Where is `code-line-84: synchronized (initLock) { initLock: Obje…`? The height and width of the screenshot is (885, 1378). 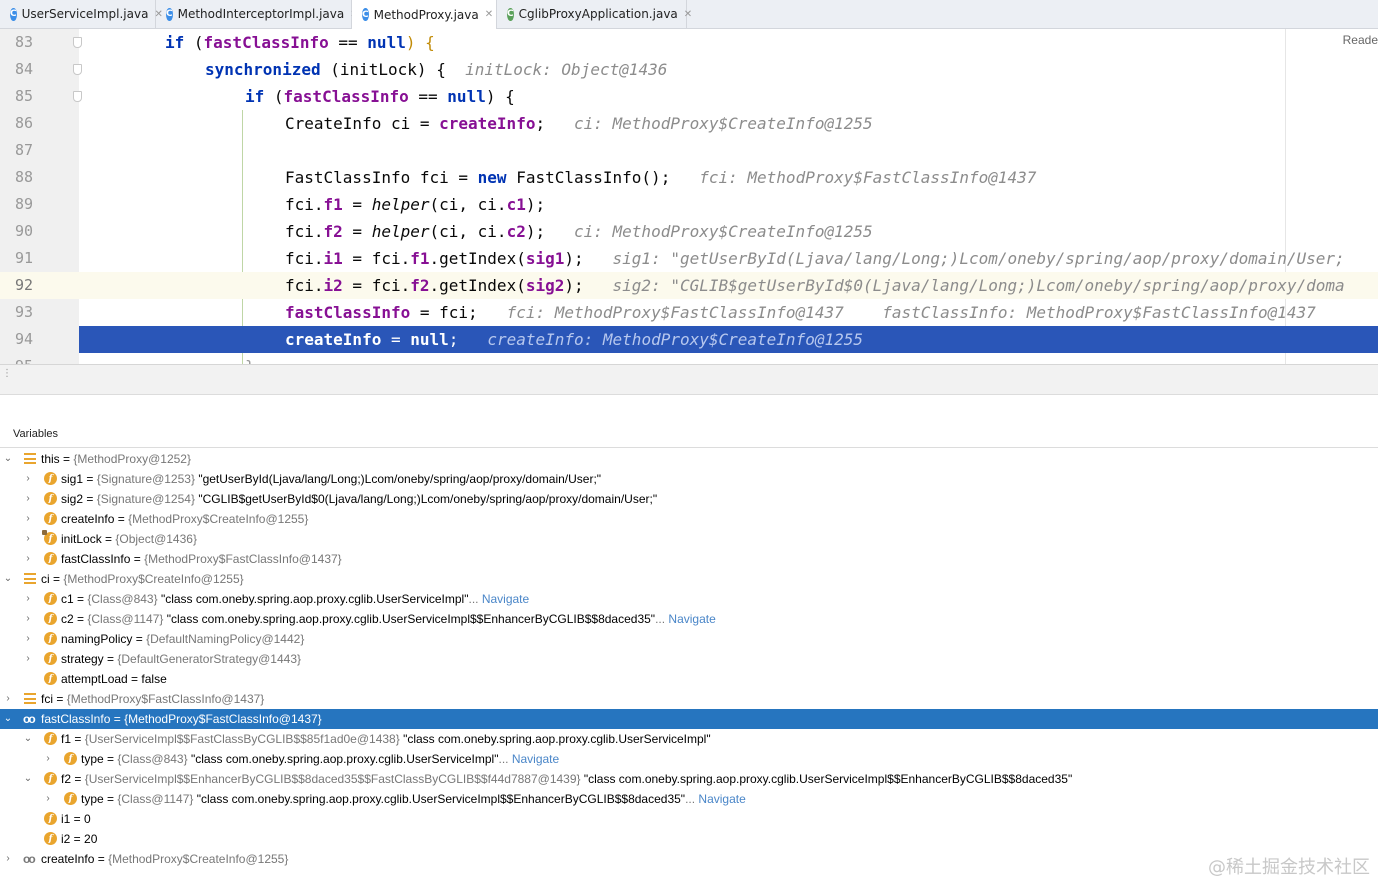 code-line-84: synchronized (initLock) { initLock: Obje… is located at coordinates (728, 69).